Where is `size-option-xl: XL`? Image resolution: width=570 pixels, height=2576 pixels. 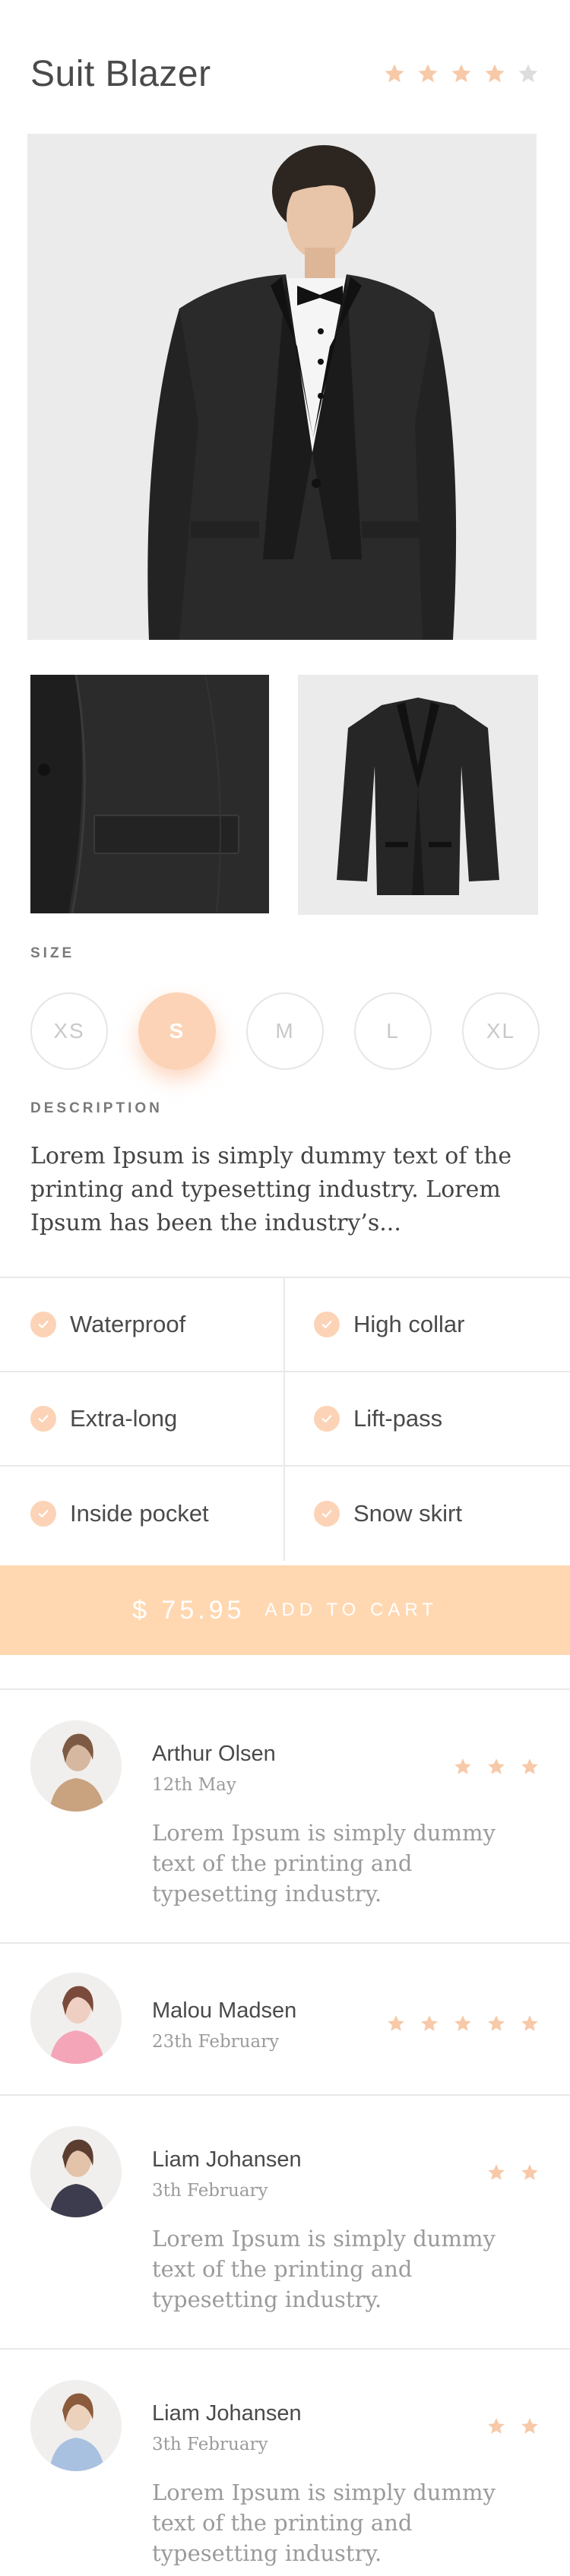 size-option-xl: XL is located at coordinates (501, 1031).